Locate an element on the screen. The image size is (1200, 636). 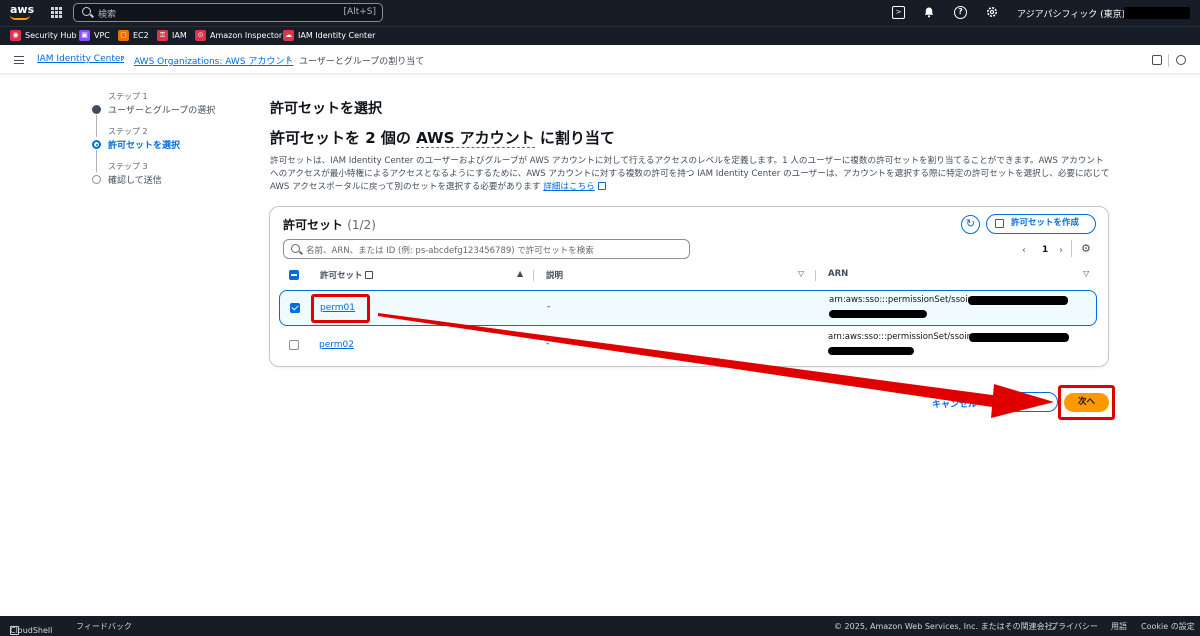
annotation-arrow is located at coordinates (716, 365).